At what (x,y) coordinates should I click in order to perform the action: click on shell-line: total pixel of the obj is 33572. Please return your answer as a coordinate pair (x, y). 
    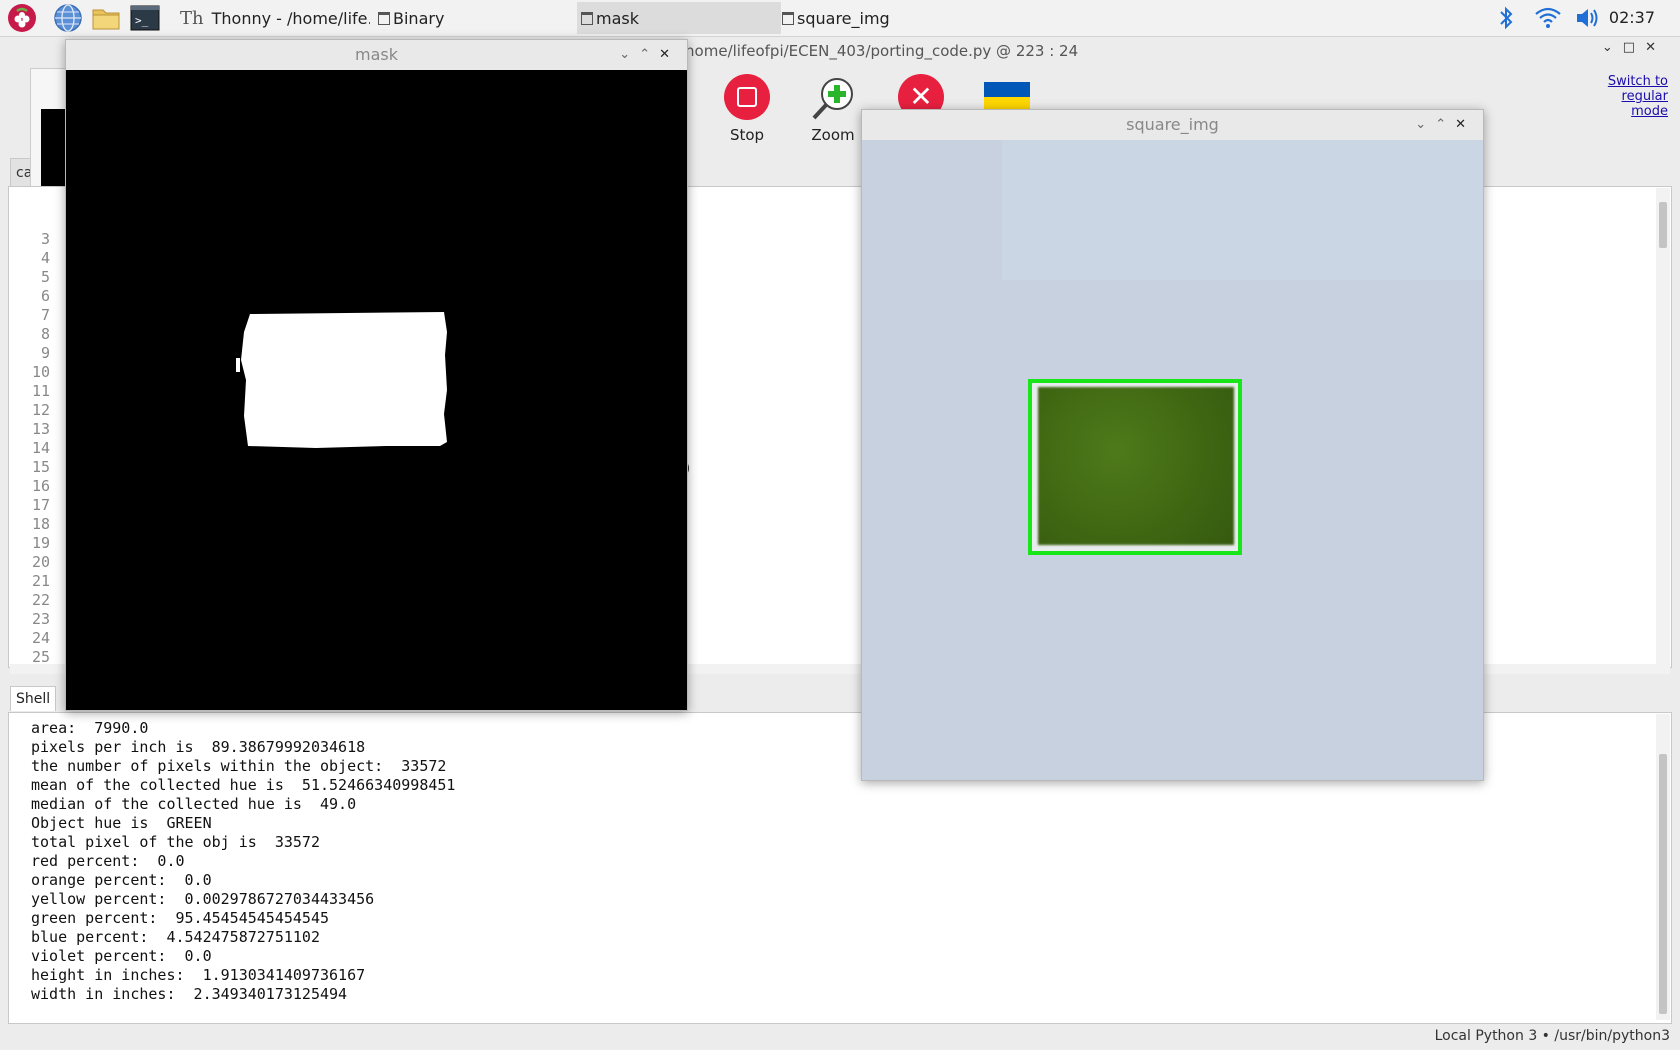
    Looking at the image, I should click on (175, 842).